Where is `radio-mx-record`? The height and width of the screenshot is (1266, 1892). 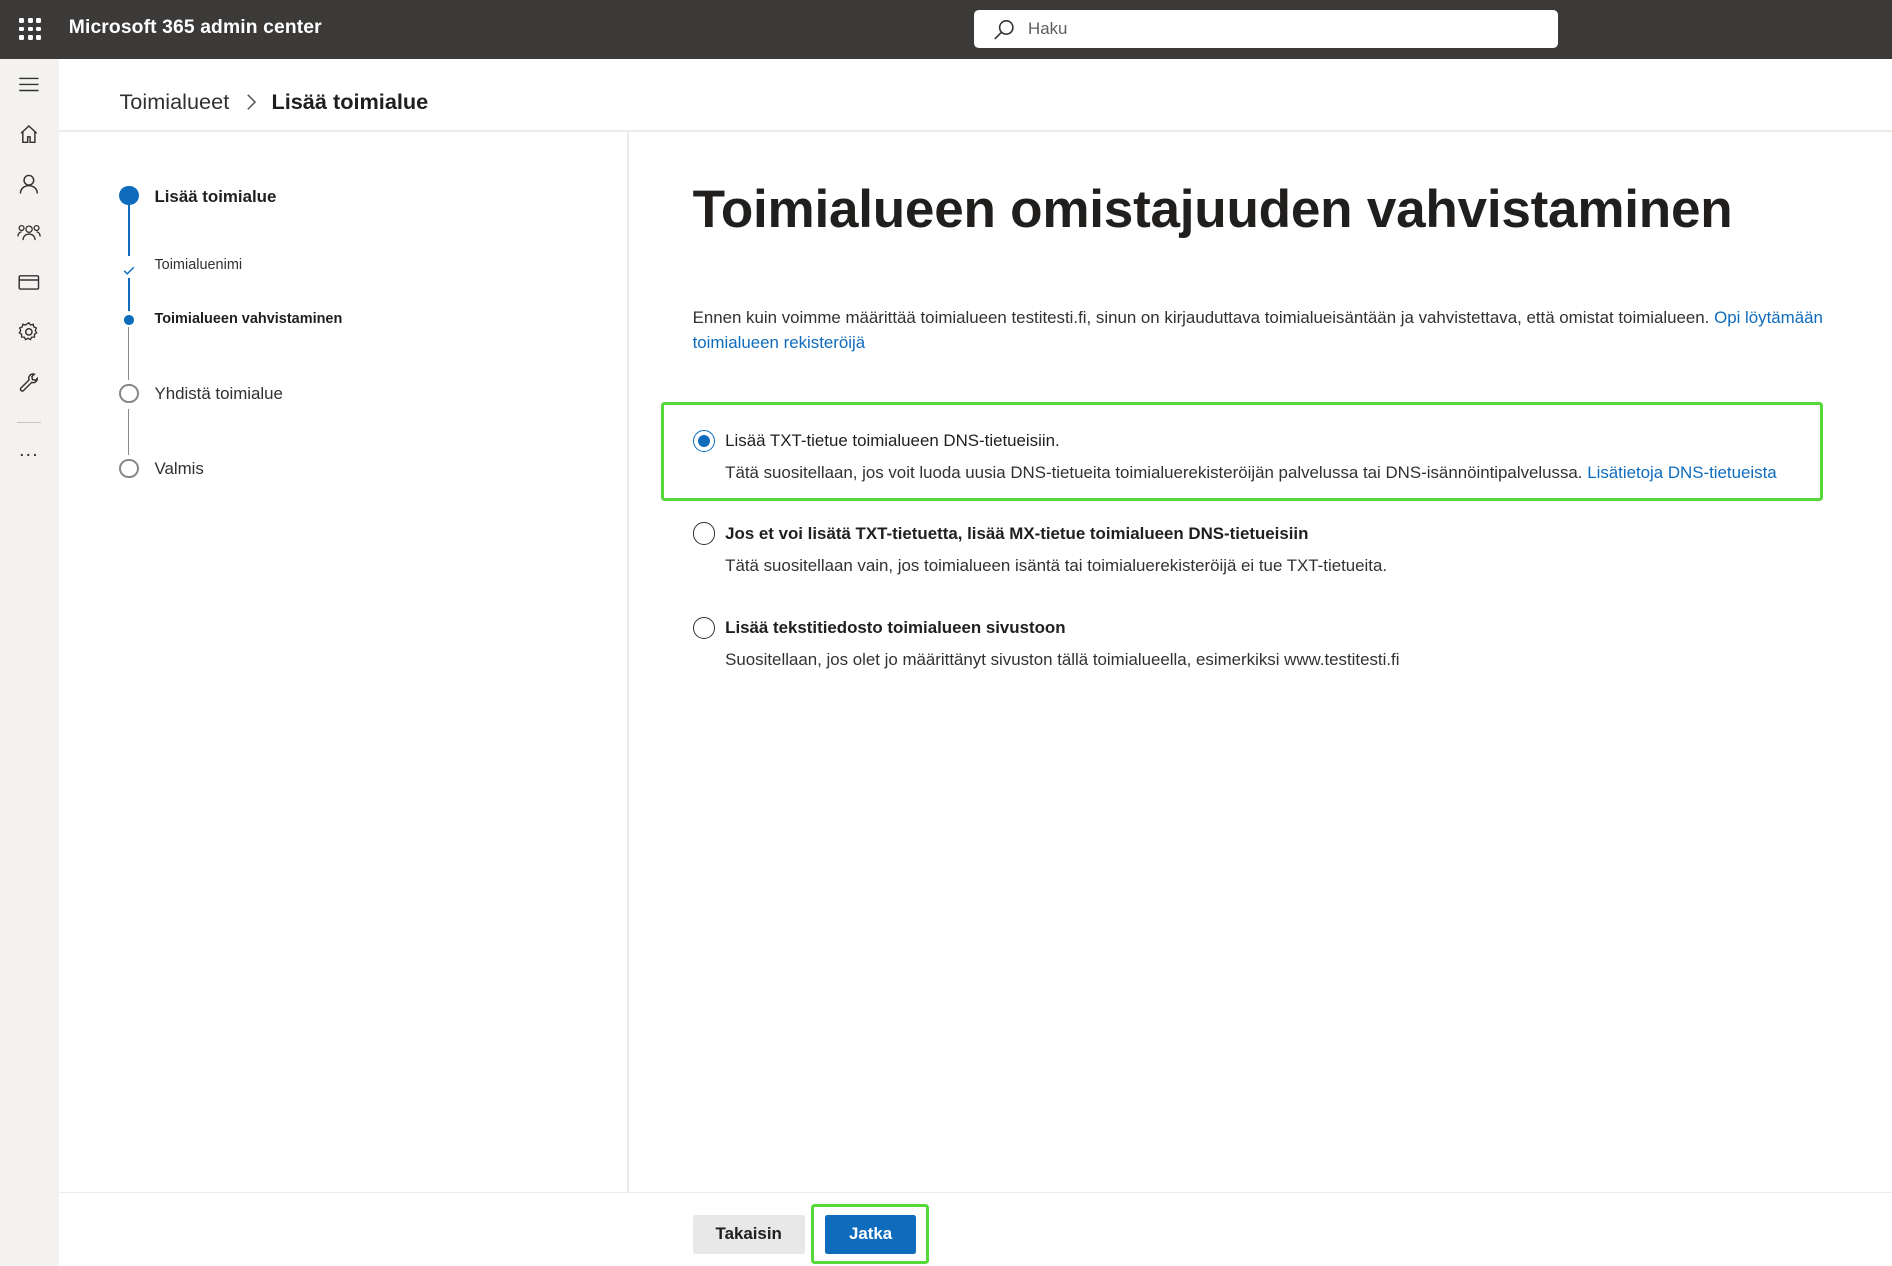
radio-mx-record is located at coordinates (704, 533).